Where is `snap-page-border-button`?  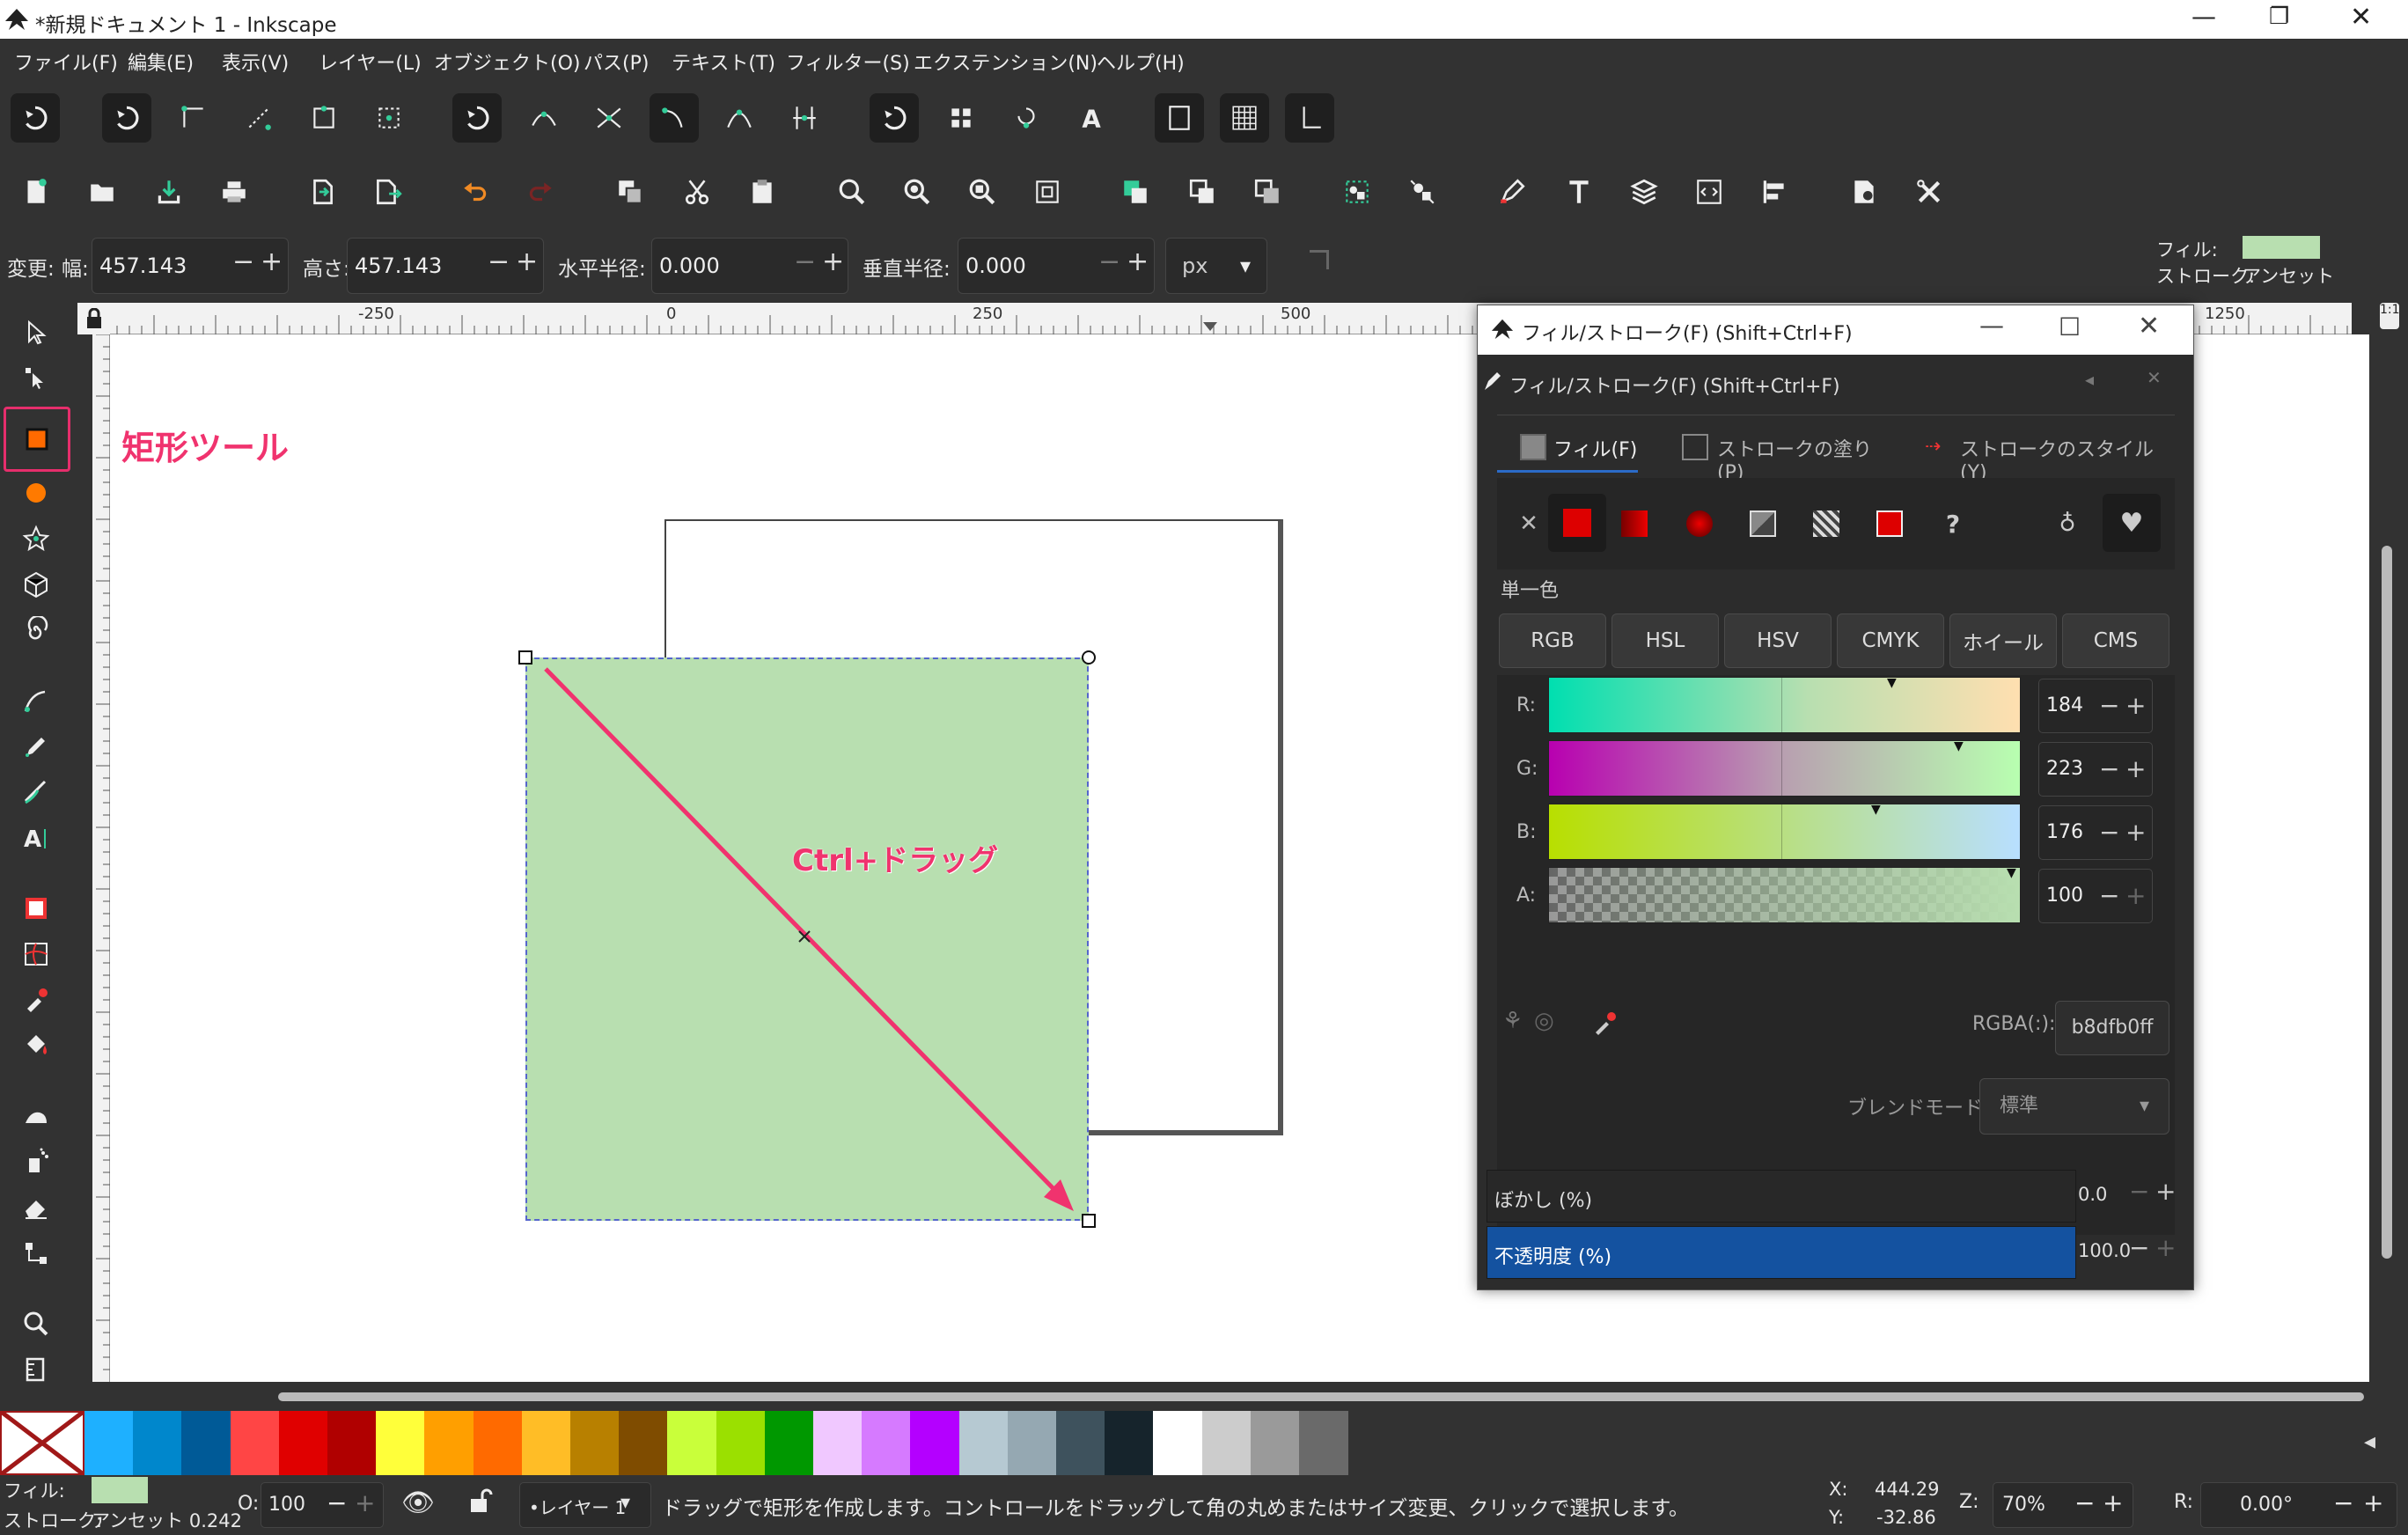 snap-page-border-button is located at coordinates (1179, 118).